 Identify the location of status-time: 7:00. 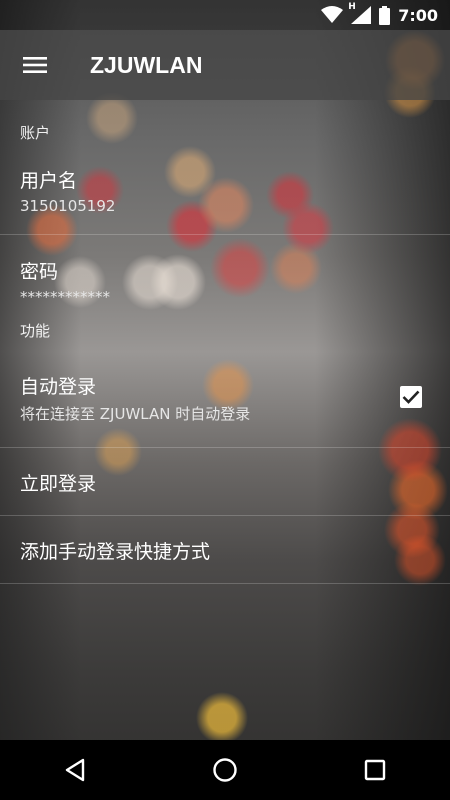
(418, 15).